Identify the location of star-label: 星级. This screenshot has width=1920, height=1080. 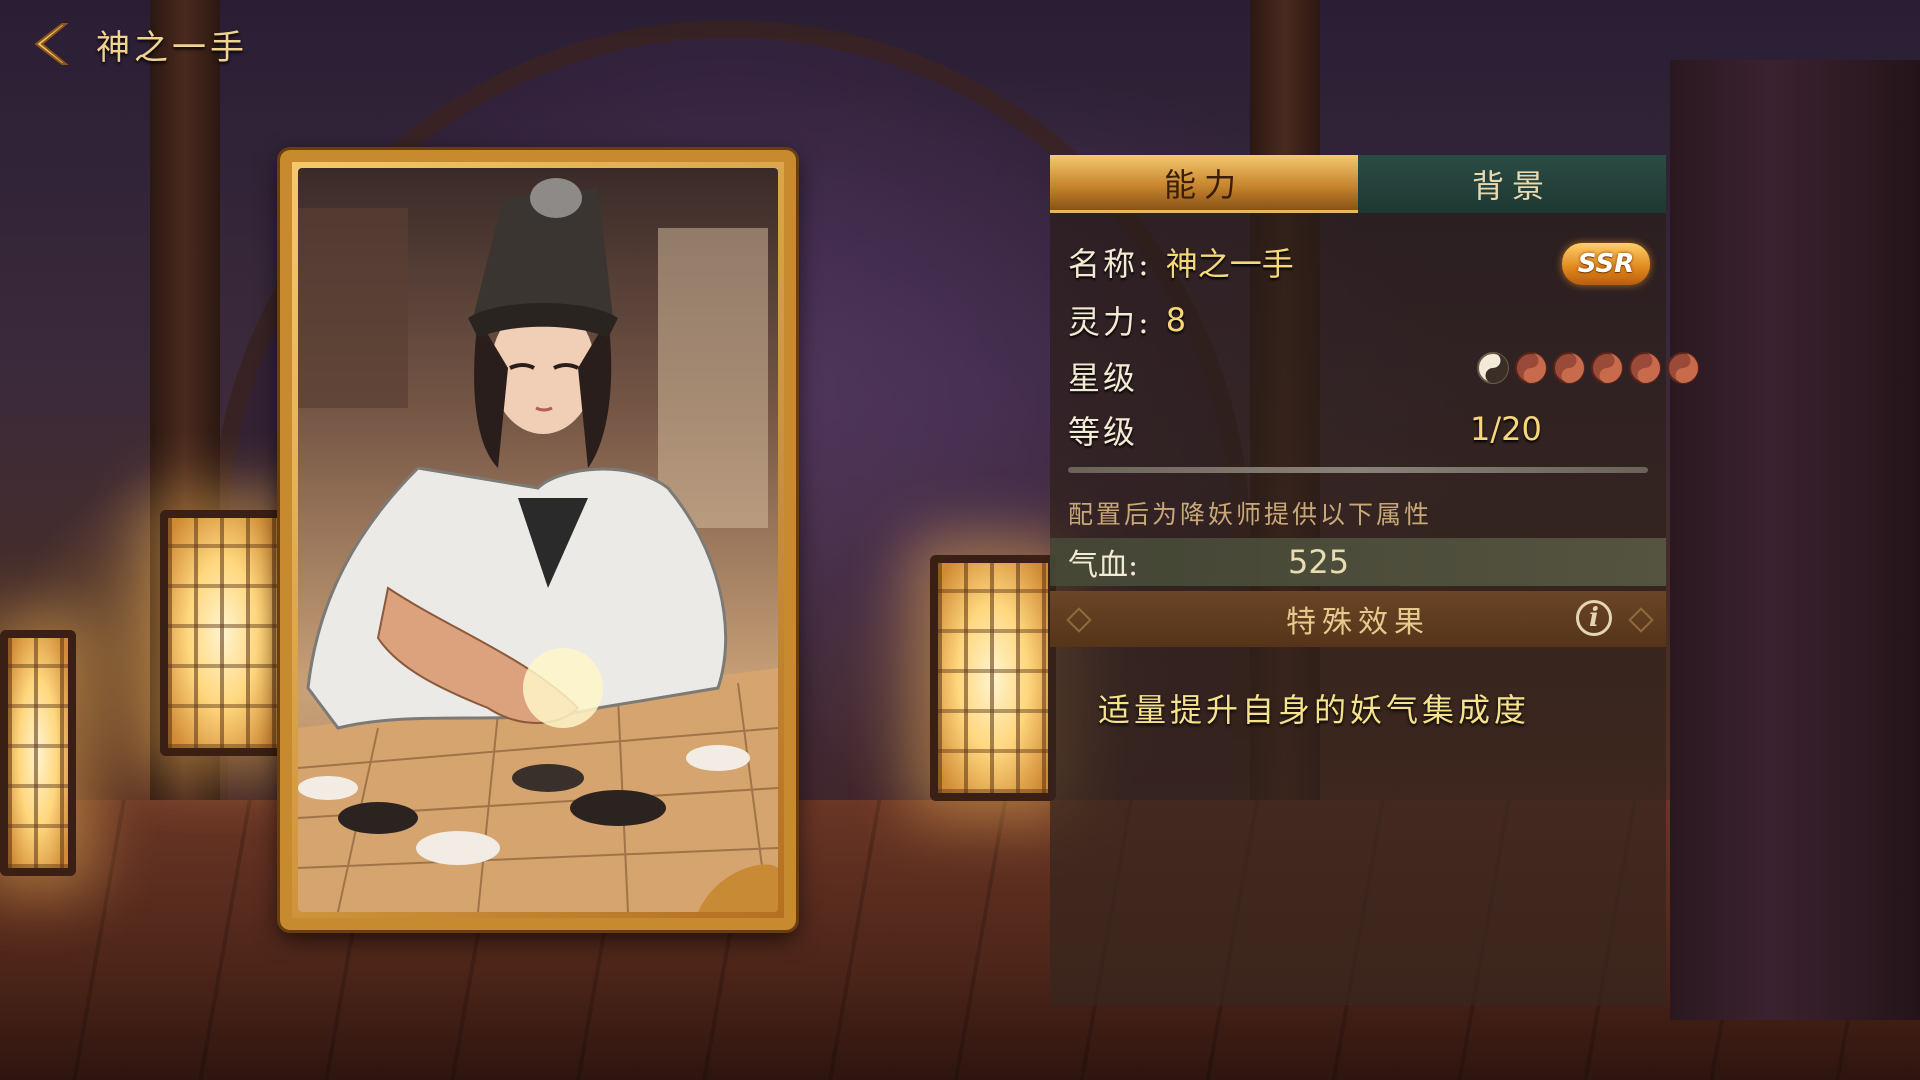
(1103, 378).